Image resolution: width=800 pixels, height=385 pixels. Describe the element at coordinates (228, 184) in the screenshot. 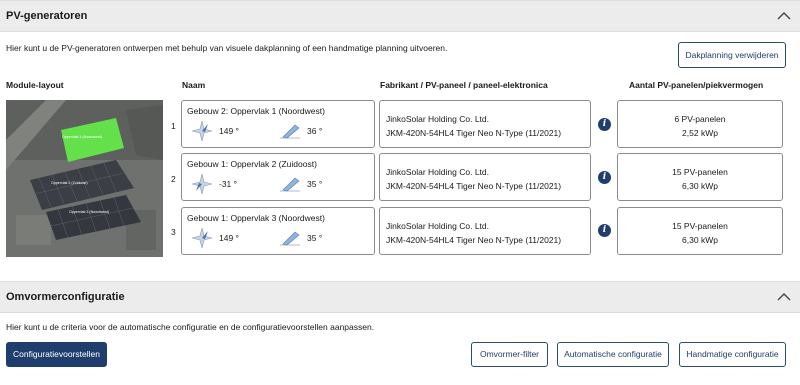

I see `orientation-value: -31 °` at that location.